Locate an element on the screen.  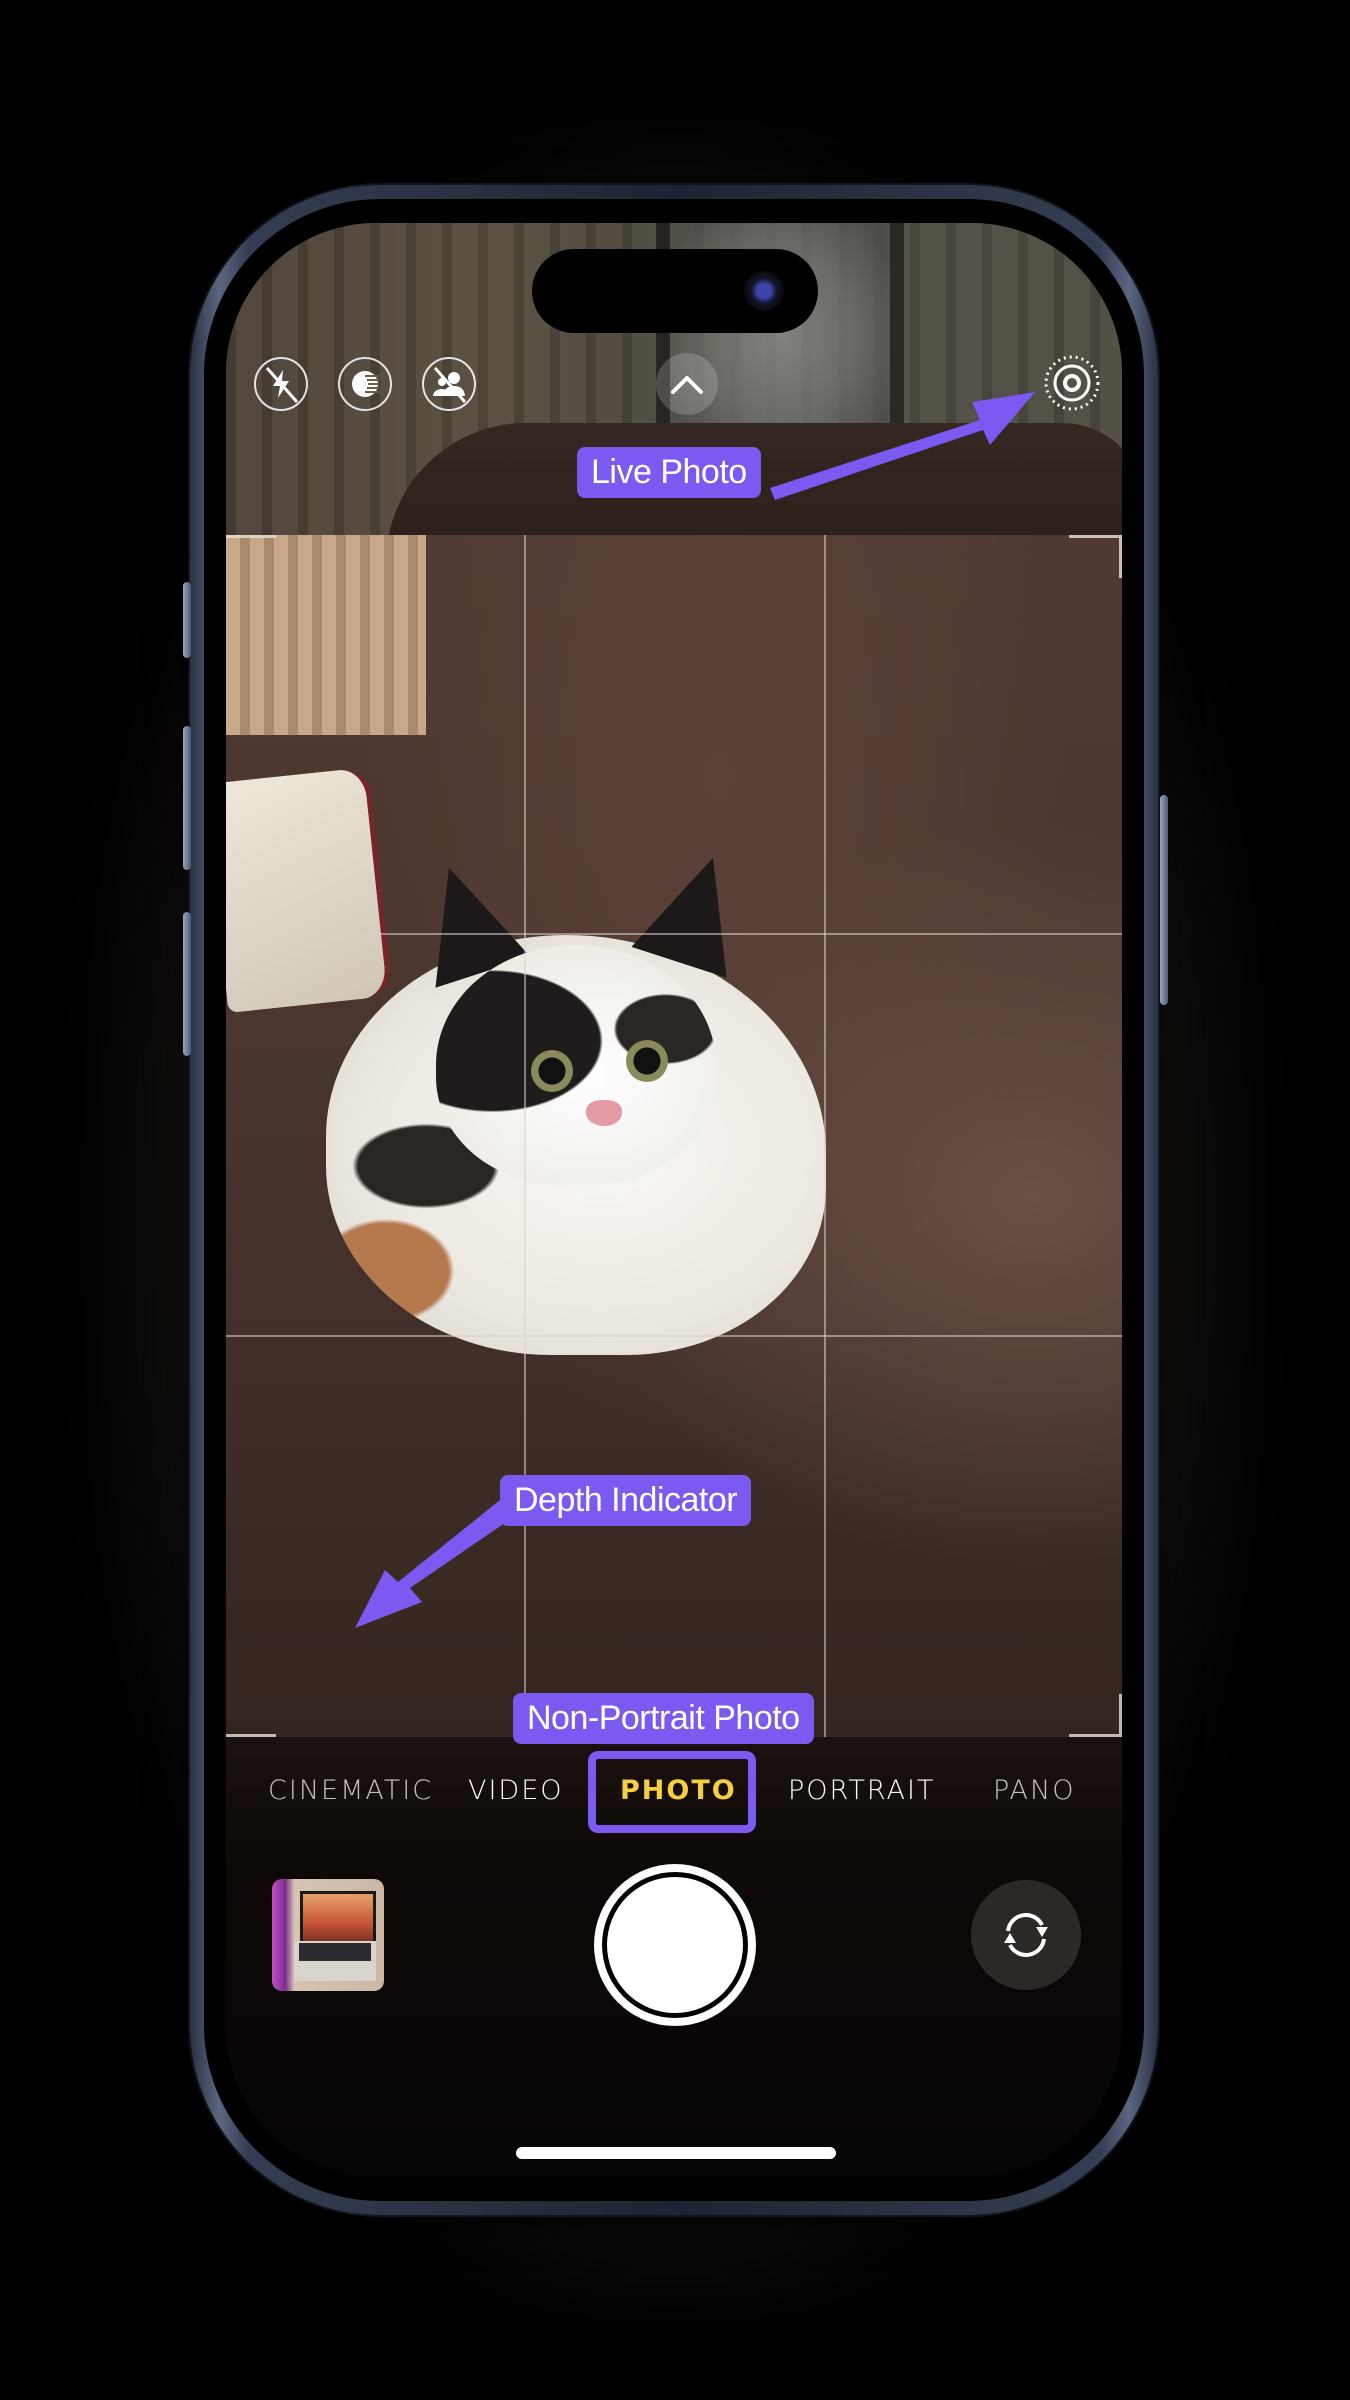
annotation-live-photo: Live Photo is located at coordinates (669, 472).